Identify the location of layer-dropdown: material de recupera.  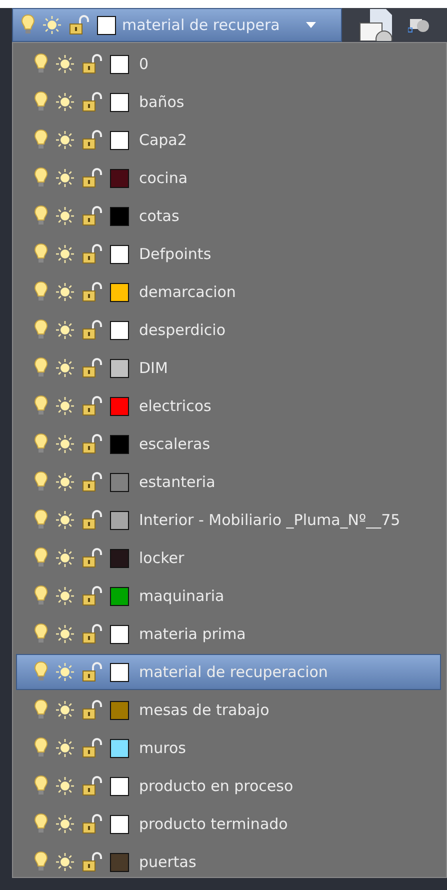
(177, 25).